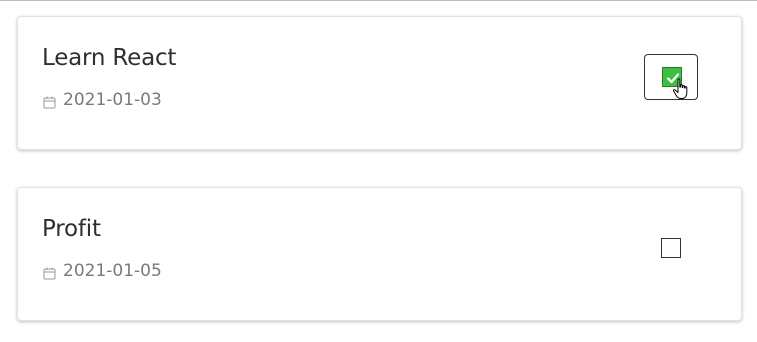 This screenshot has width=757, height=342. Describe the element at coordinates (112, 100) in the screenshot. I see `todo-date: 2021-01-03` at that location.